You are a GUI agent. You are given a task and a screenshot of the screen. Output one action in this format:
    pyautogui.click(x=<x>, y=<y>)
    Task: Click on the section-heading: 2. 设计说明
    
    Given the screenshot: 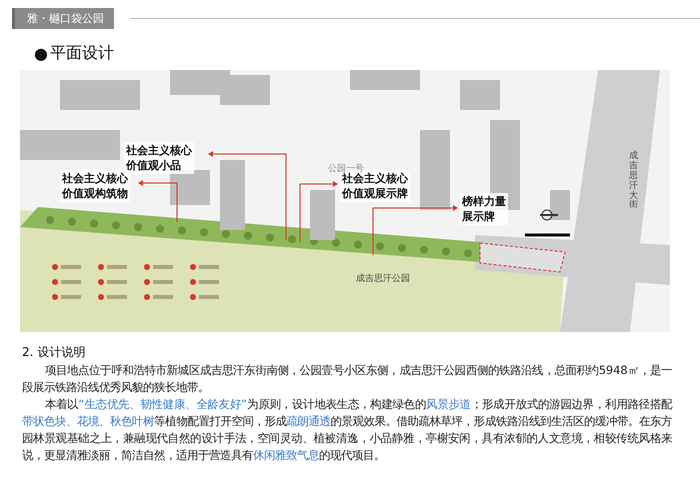 What is the action you would take?
    pyautogui.click(x=54, y=352)
    